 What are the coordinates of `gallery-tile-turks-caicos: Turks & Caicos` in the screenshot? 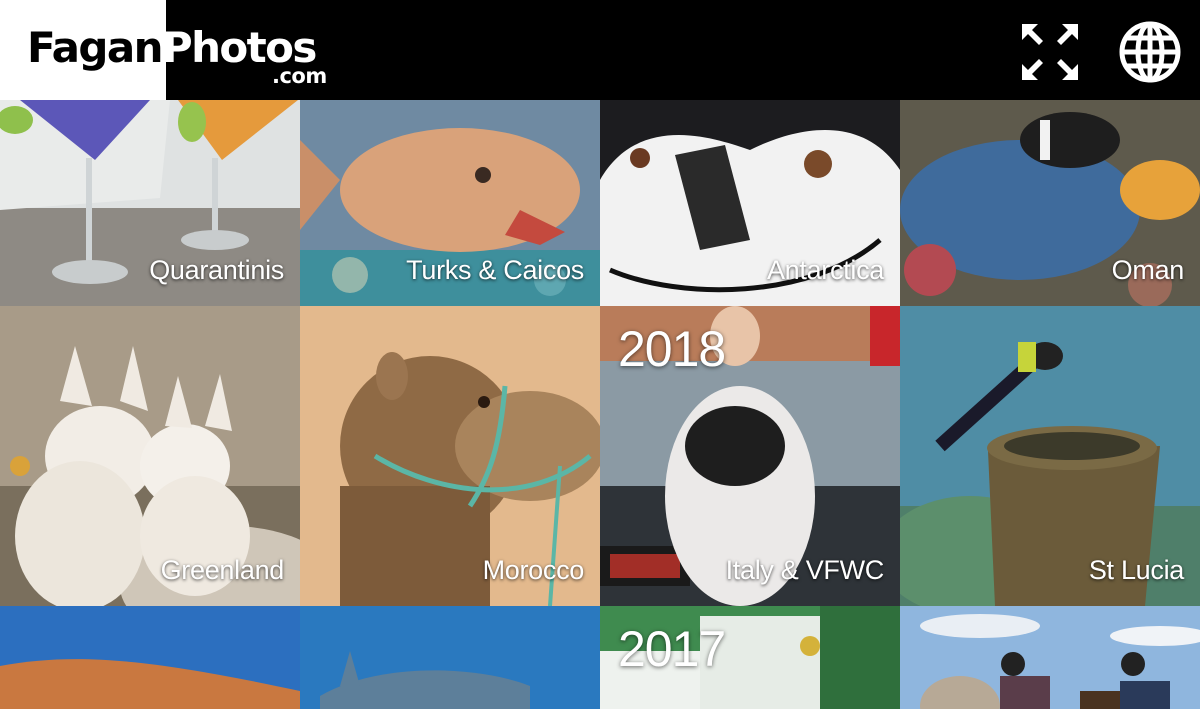 It's located at (450, 203).